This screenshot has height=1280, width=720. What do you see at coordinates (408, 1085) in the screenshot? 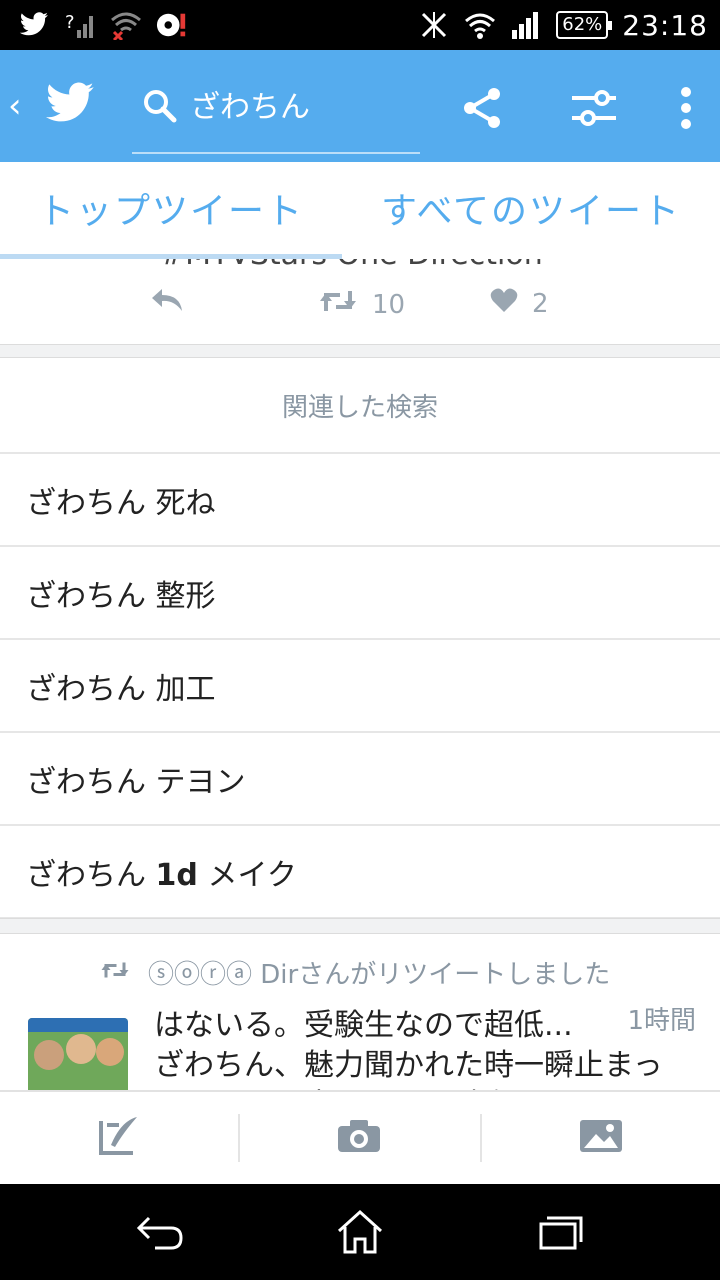
I see `tweet-text-line-3: てちん日げ声ほ てち時有 たよっう` at bounding box center [408, 1085].